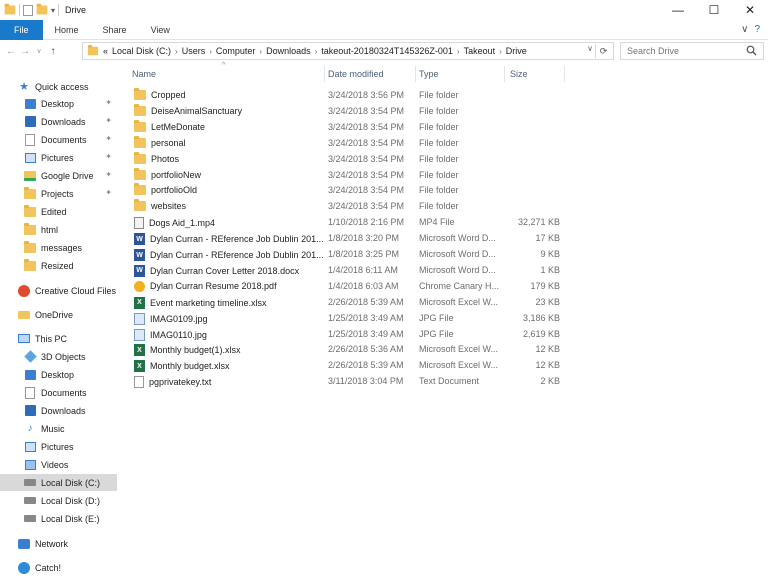  What do you see at coordinates (144, 74) in the screenshot?
I see `column-header-name: Name` at bounding box center [144, 74].